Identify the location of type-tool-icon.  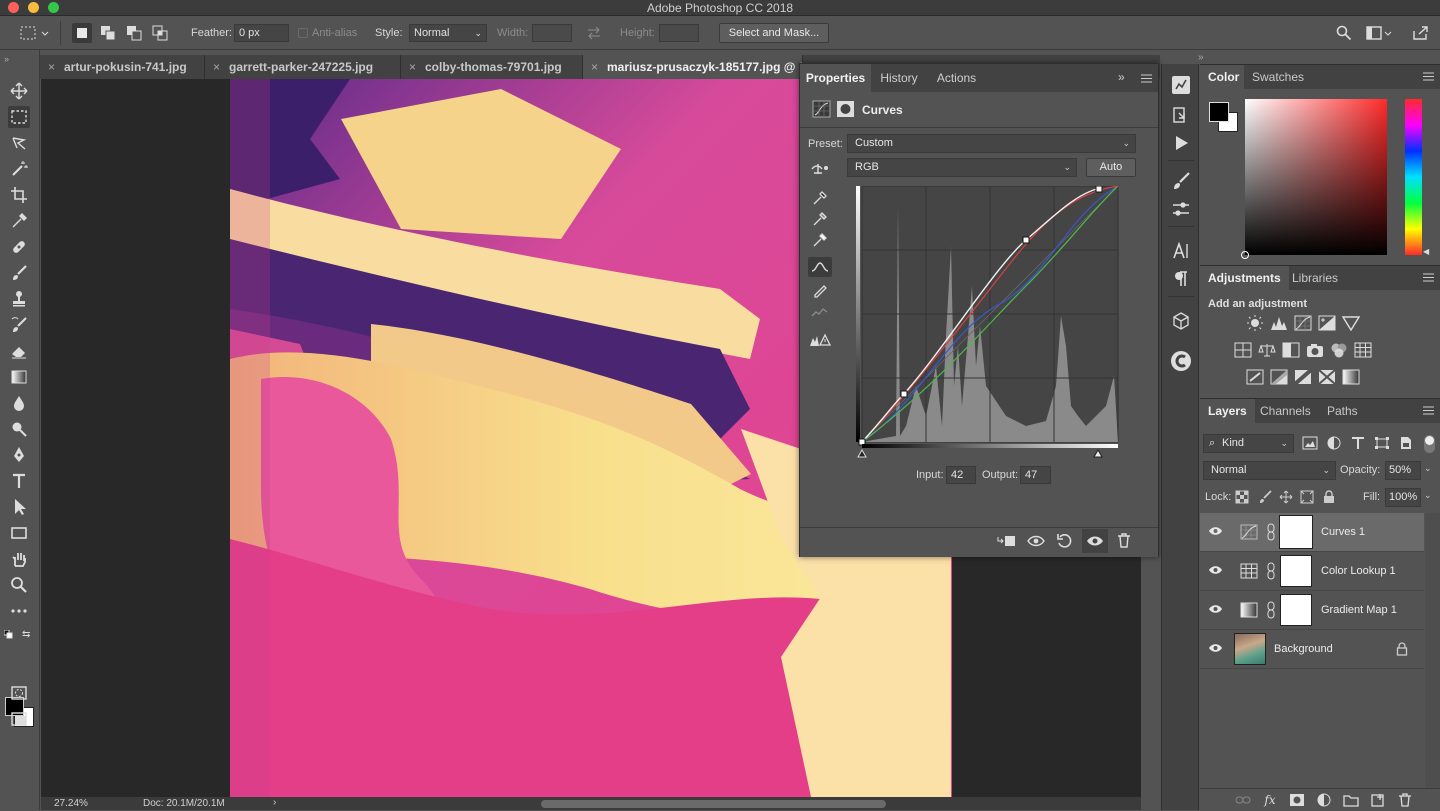
(19, 481).